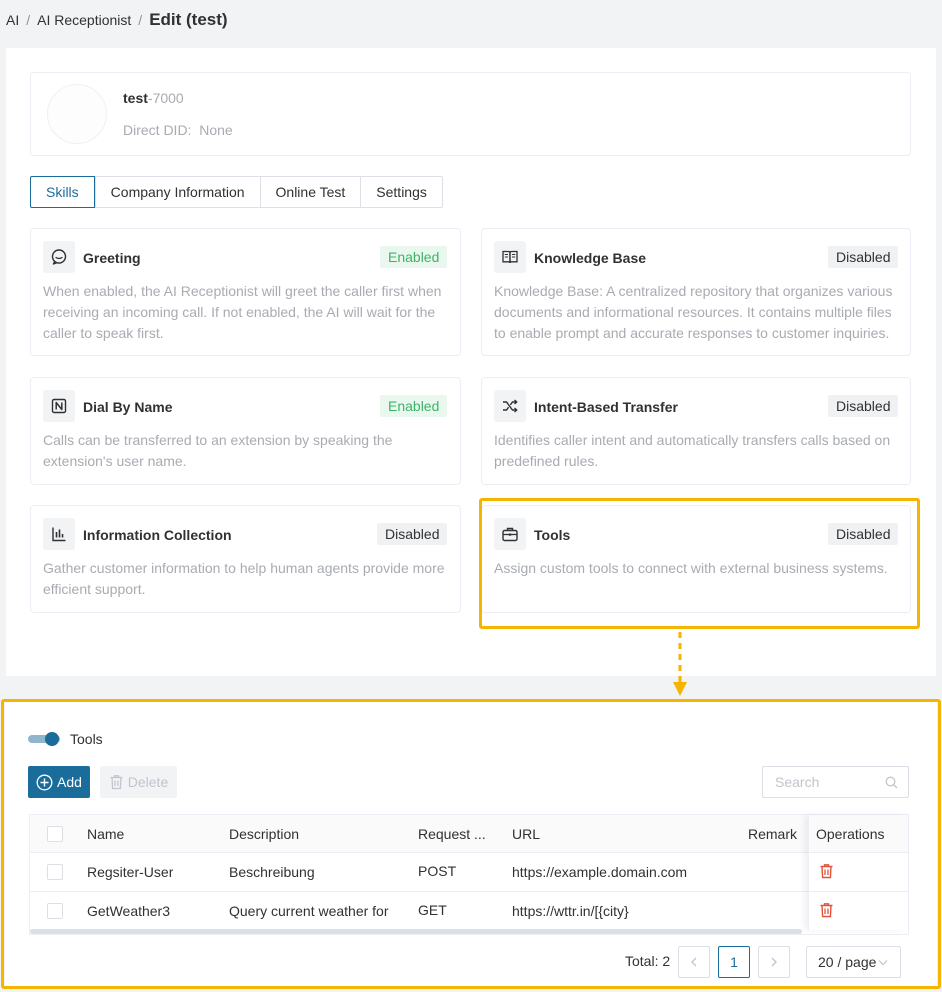 This screenshot has height=992, width=942. I want to click on profile-card, so click(470, 114).